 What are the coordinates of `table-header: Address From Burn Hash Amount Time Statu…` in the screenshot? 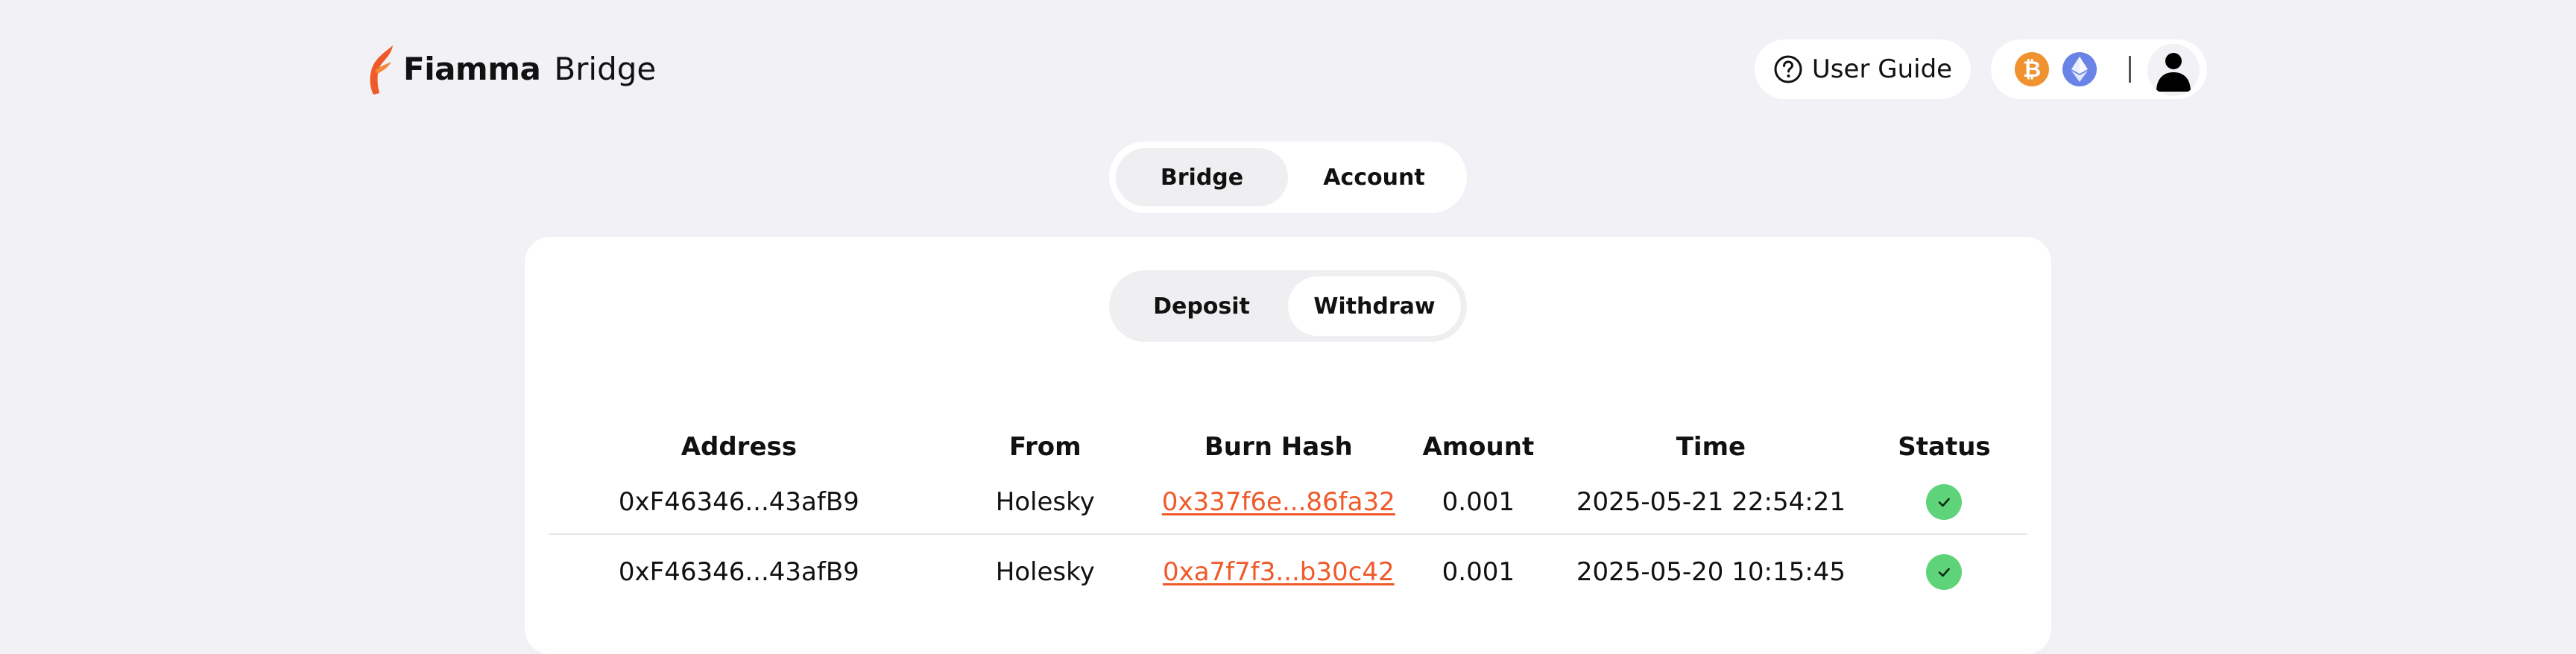 It's located at (1288, 447).